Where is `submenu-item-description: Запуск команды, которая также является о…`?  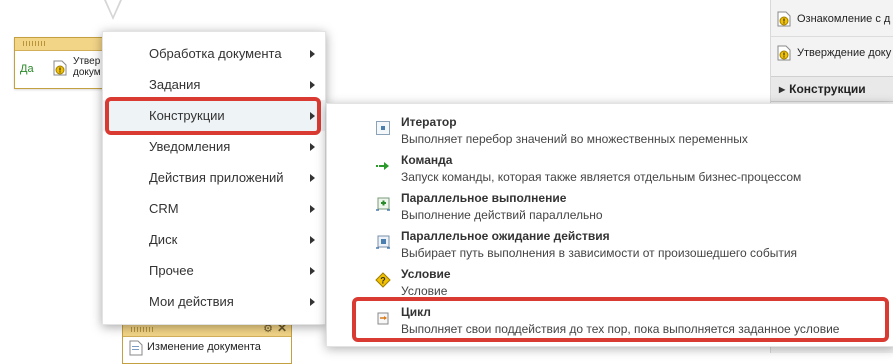
submenu-item-description: Запуск команды, которая также является о… is located at coordinates (601, 177).